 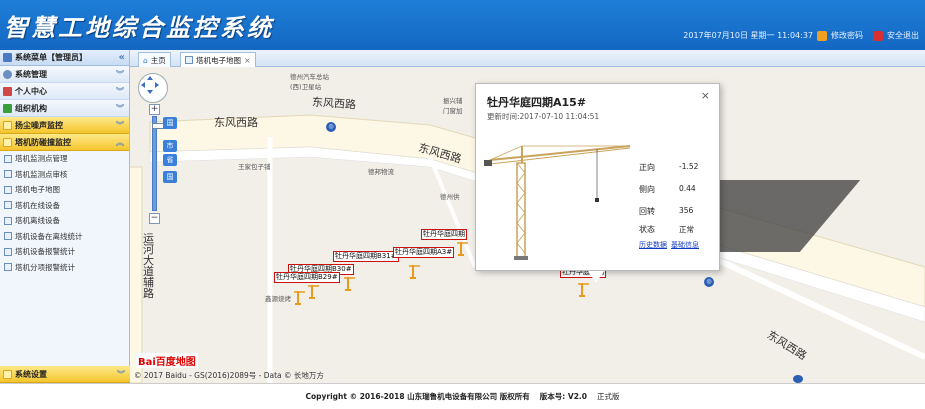 What do you see at coordinates (158, 60) in the screenshot?
I see `tab-label: 主页` at bounding box center [158, 60].